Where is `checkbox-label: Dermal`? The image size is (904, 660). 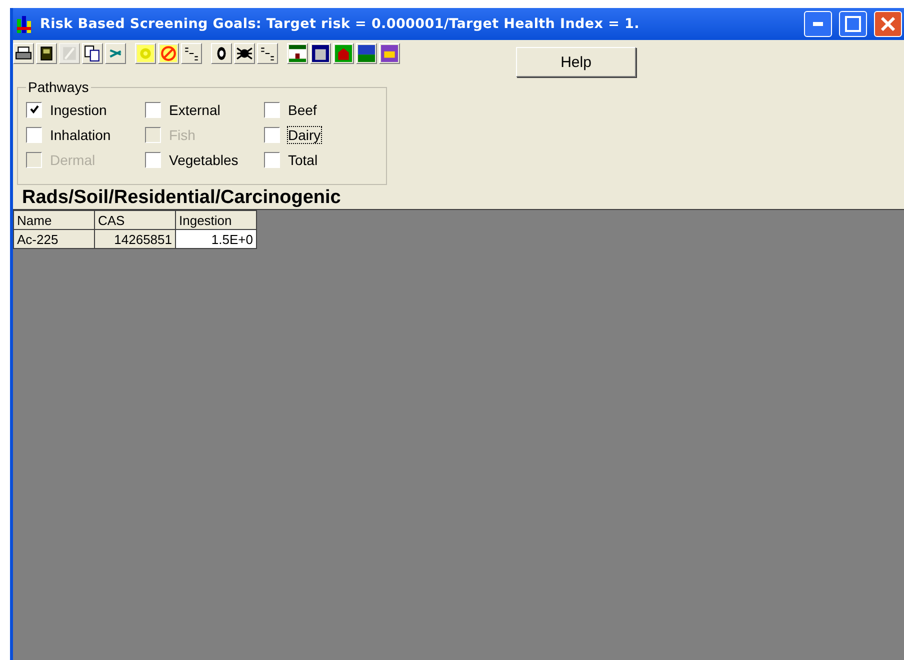 checkbox-label: Dermal is located at coordinates (73, 160).